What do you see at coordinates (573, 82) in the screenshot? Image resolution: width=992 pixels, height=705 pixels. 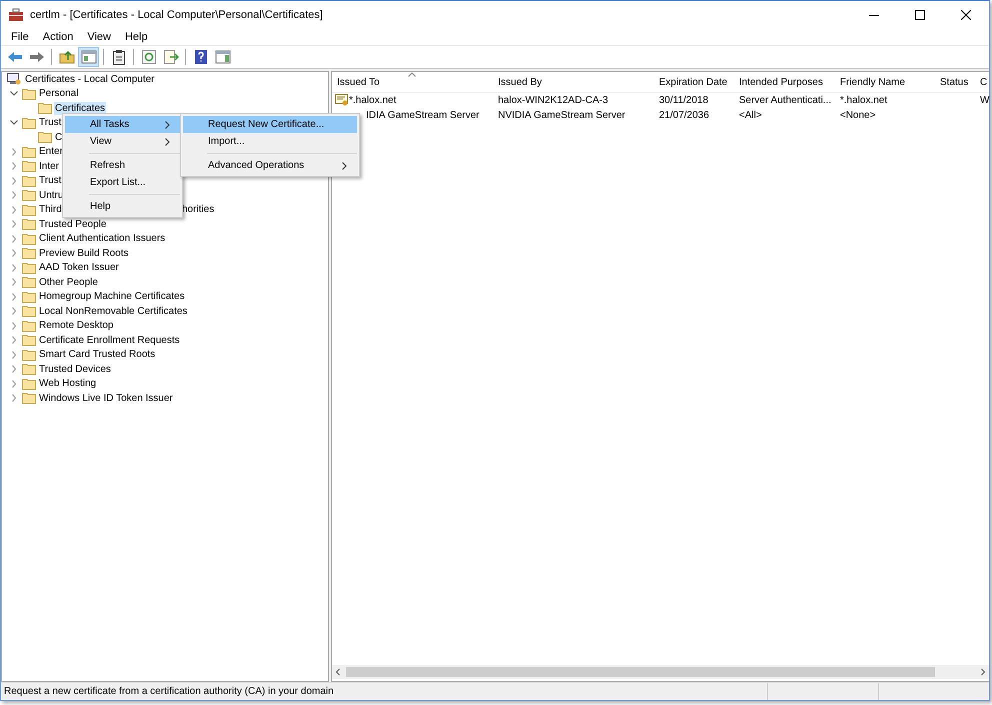 I see `column-header: Issued By` at bounding box center [573, 82].